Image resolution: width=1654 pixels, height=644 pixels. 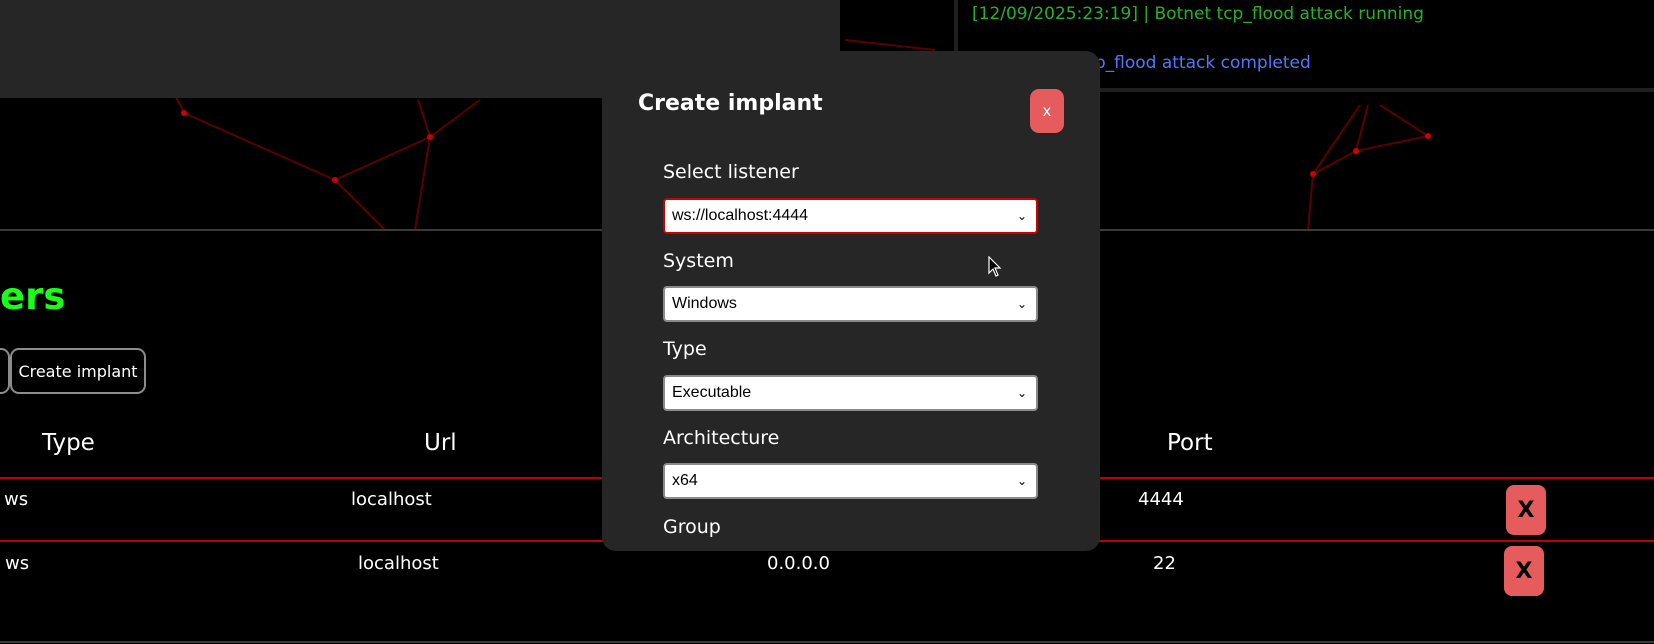 What do you see at coordinates (850, 216) in the screenshot?
I see `listener-select: ws://localhost:4444 ⌄` at bounding box center [850, 216].